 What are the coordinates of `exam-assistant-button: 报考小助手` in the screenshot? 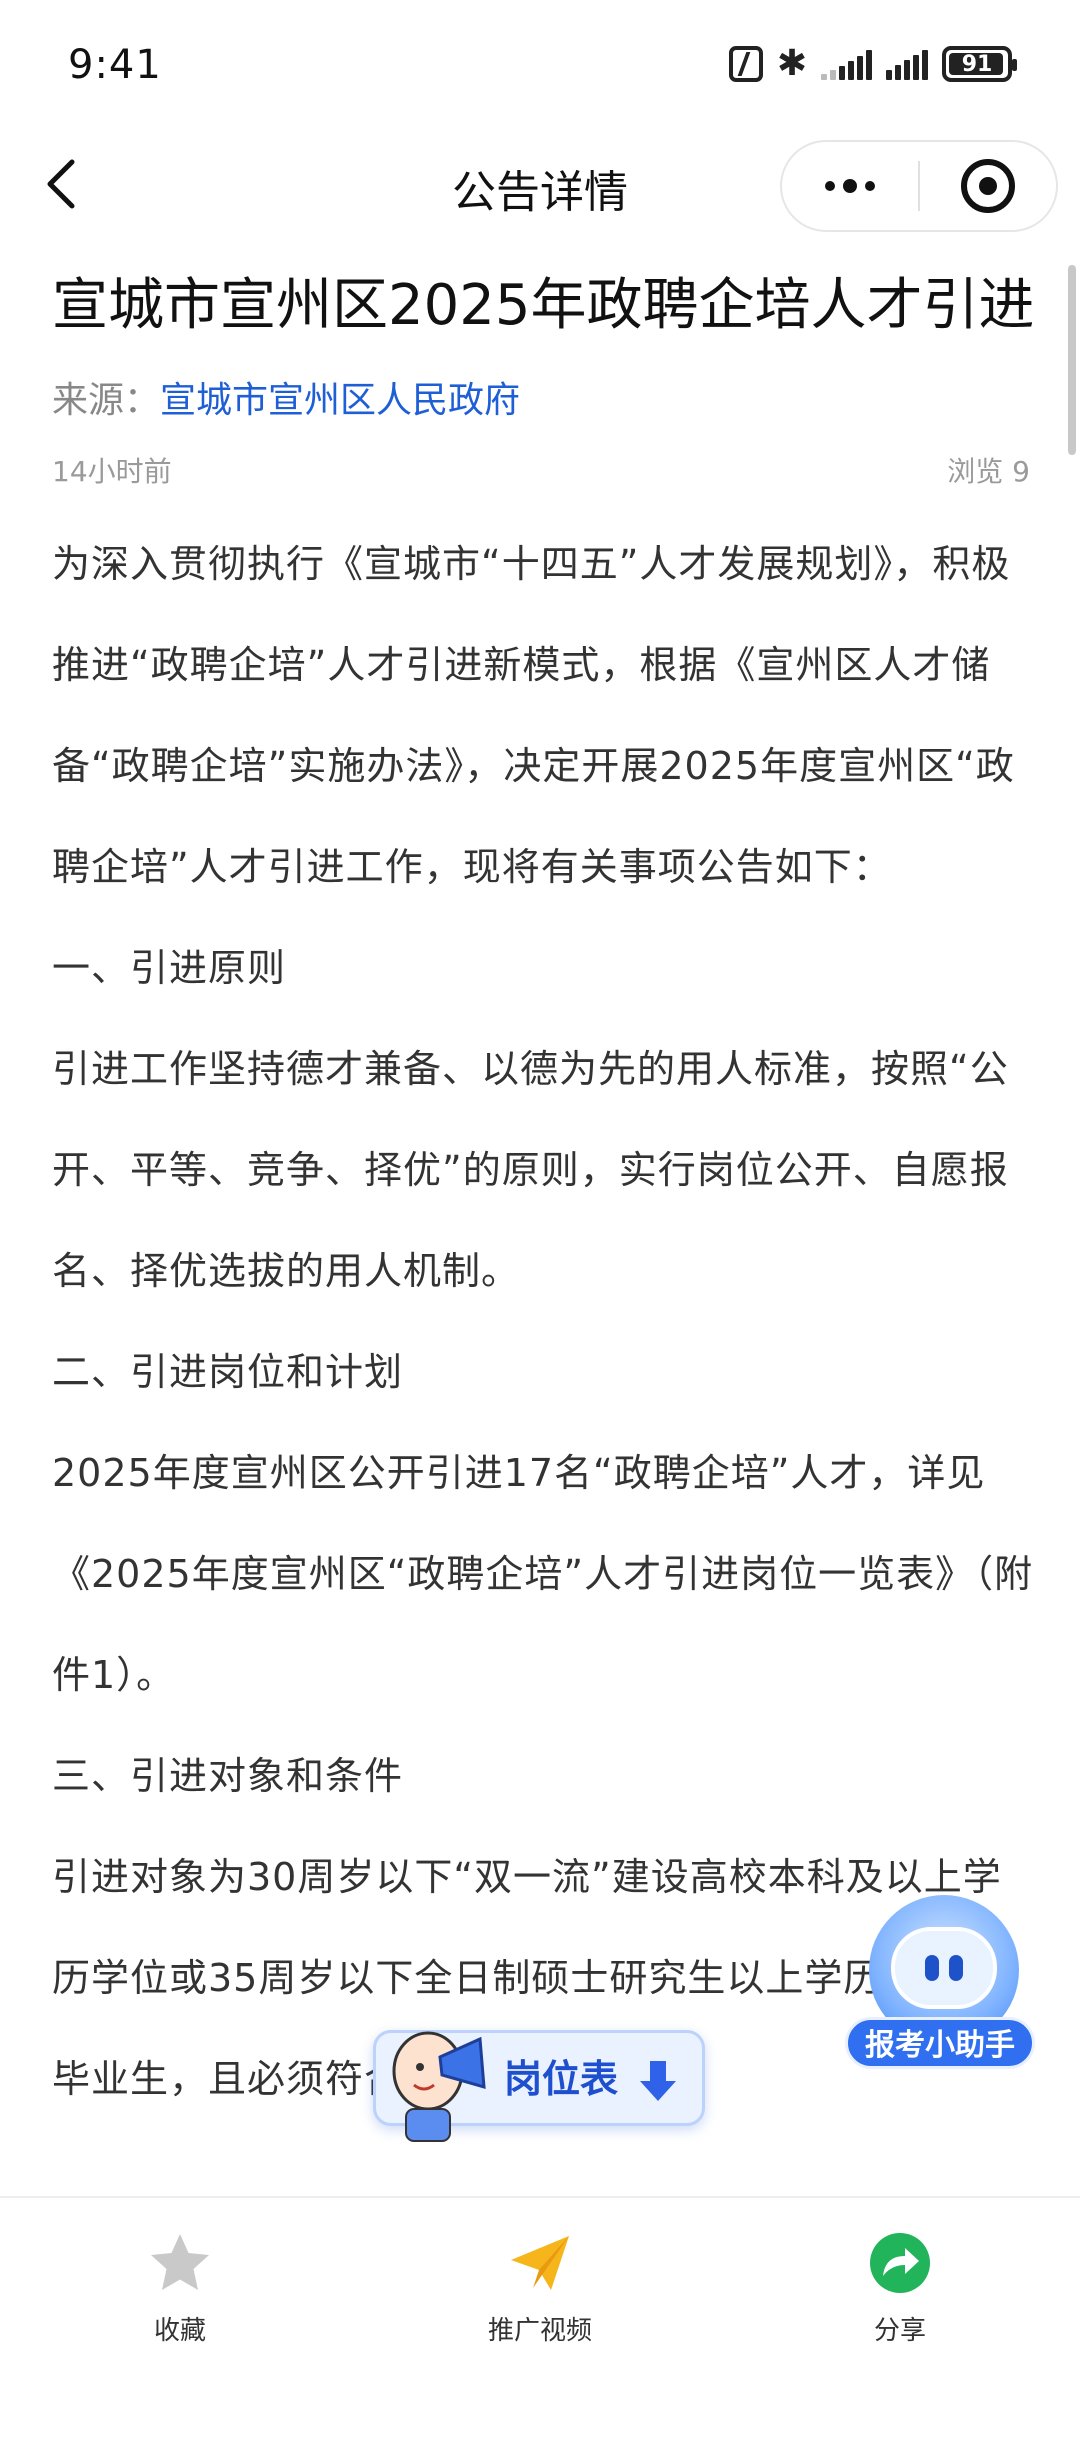 It's located at (940, 1985).